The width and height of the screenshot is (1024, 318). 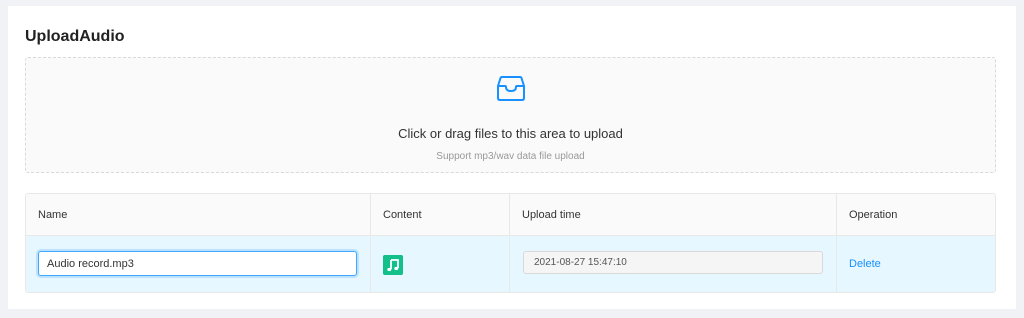 What do you see at coordinates (511, 88) in the screenshot?
I see `inbox-icon` at bounding box center [511, 88].